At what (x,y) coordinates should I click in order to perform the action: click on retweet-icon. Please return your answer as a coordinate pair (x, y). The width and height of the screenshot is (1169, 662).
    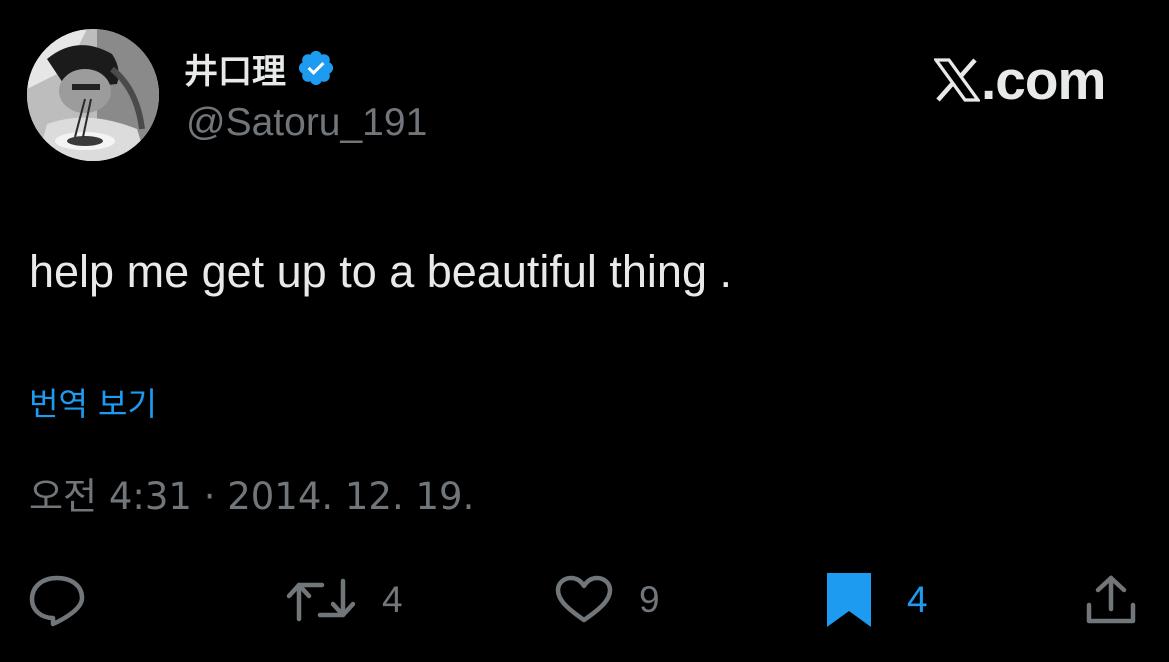
    Looking at the image, I should click on (321, 600).